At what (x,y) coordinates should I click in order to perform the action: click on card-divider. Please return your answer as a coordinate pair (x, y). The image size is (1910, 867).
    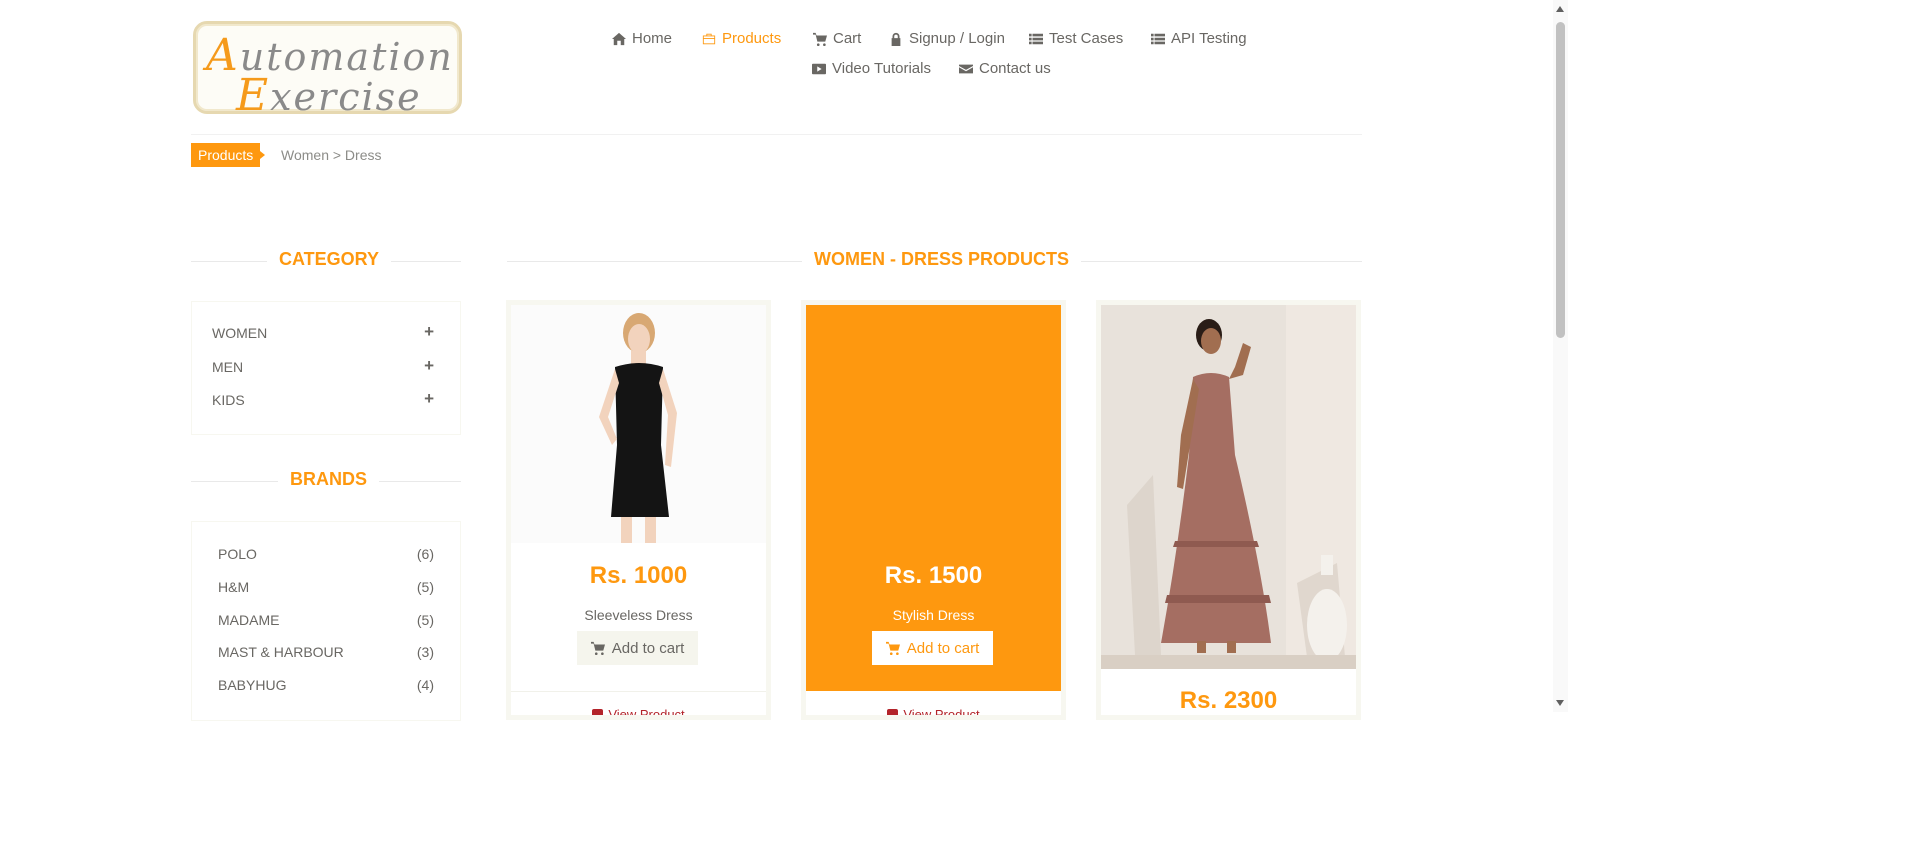
    Looking at the image, I should click on (638, 691).